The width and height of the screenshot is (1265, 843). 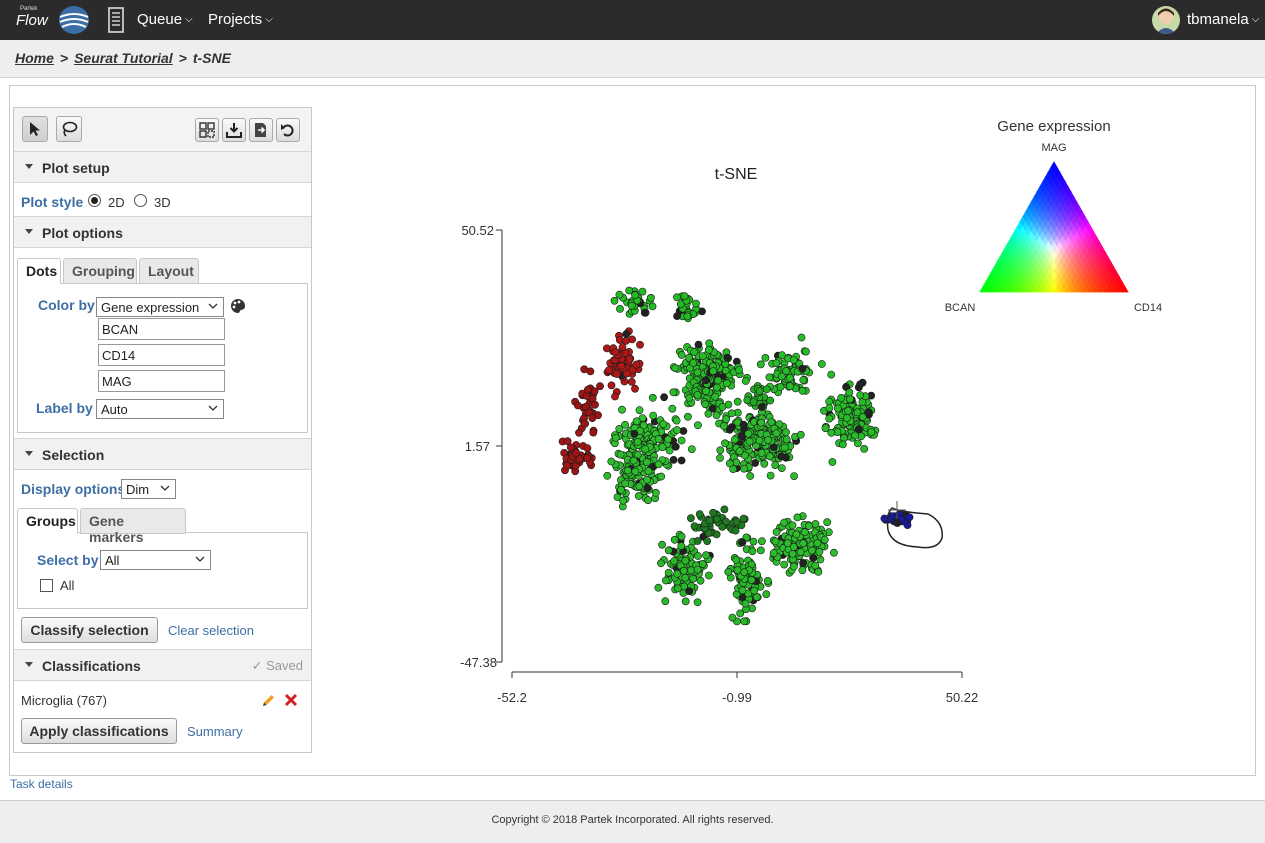 What do you see at coordinates (1053, 216) in the screenshot?
I see `gene-expression-legend: Gene expression MAG BCAN CD14` at bounding box center [1053, 216].